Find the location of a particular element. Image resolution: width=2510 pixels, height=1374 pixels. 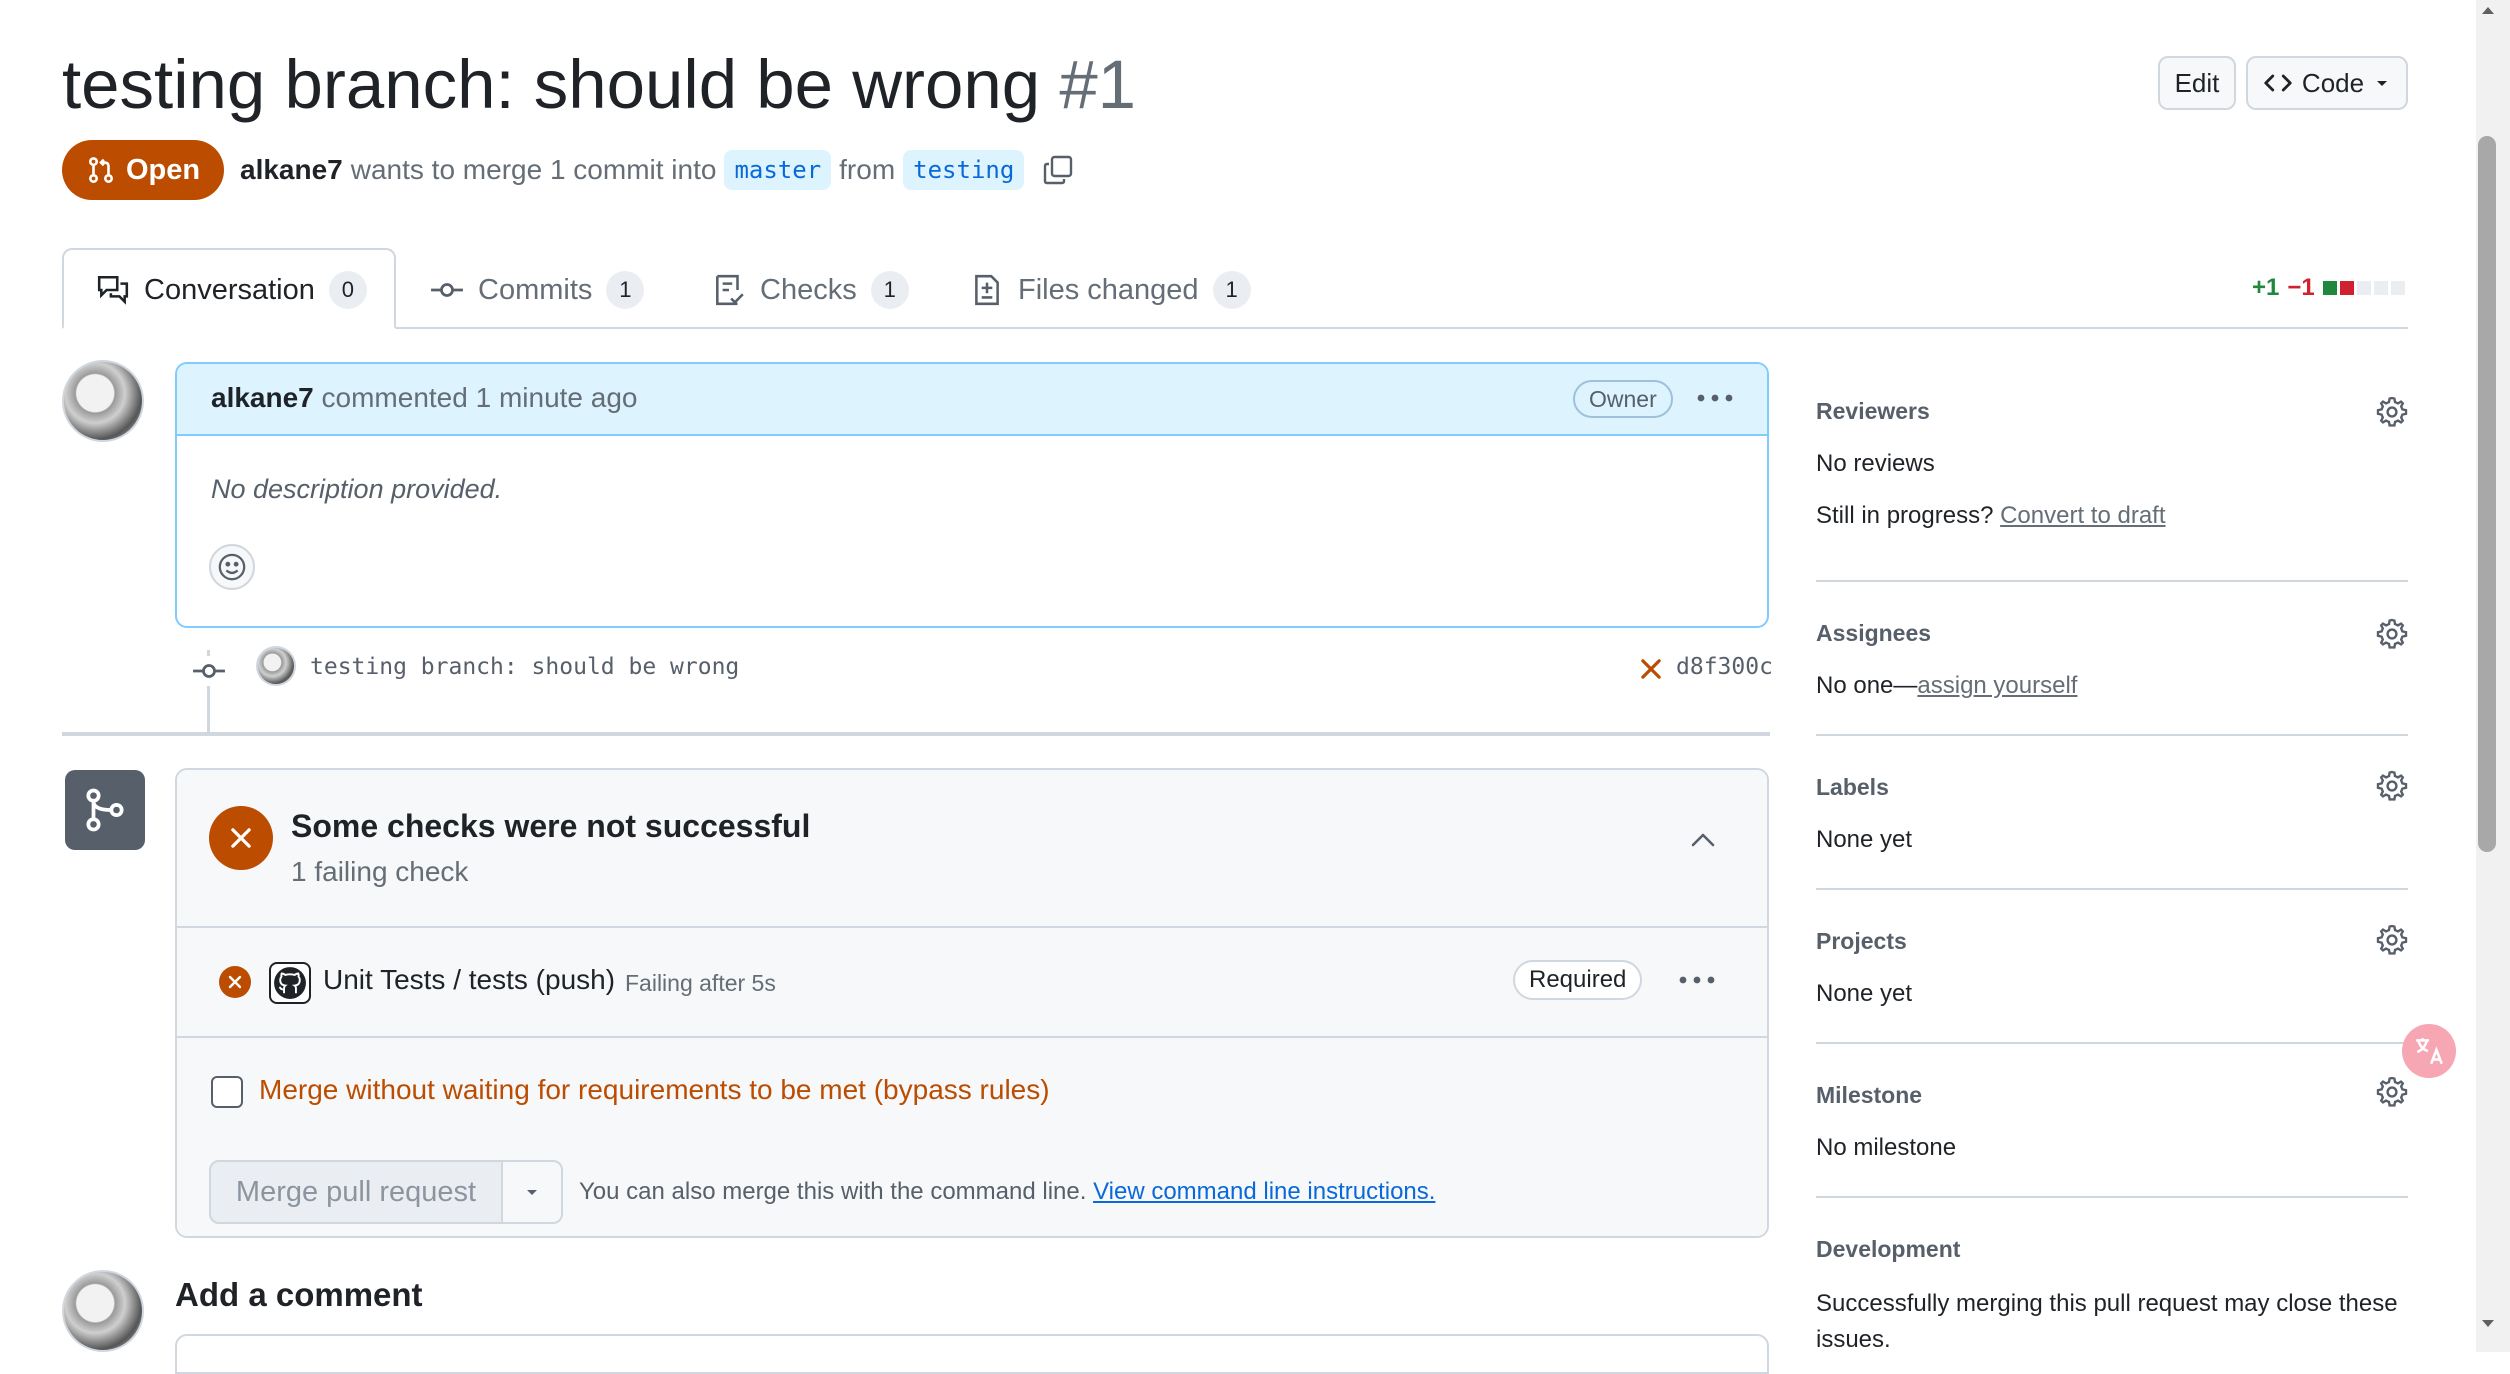

git-pull-request-icon is located at coordinates (101, 170).